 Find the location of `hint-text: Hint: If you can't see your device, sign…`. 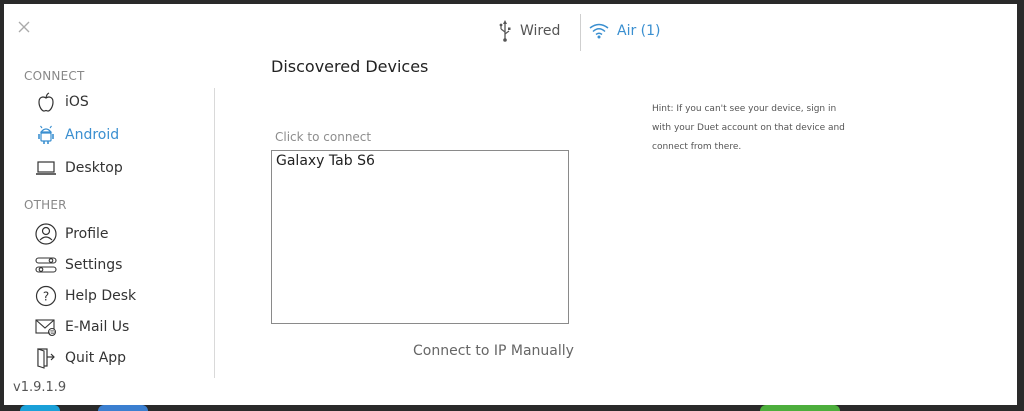

hint-text: Hint: If you can't see your device, sign… is located at coordinates (748, 128).